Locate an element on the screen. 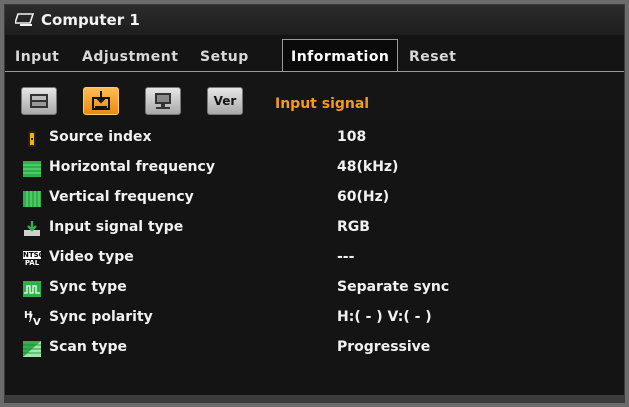  row-value: Separate sync is located at coordinates (393, 287).